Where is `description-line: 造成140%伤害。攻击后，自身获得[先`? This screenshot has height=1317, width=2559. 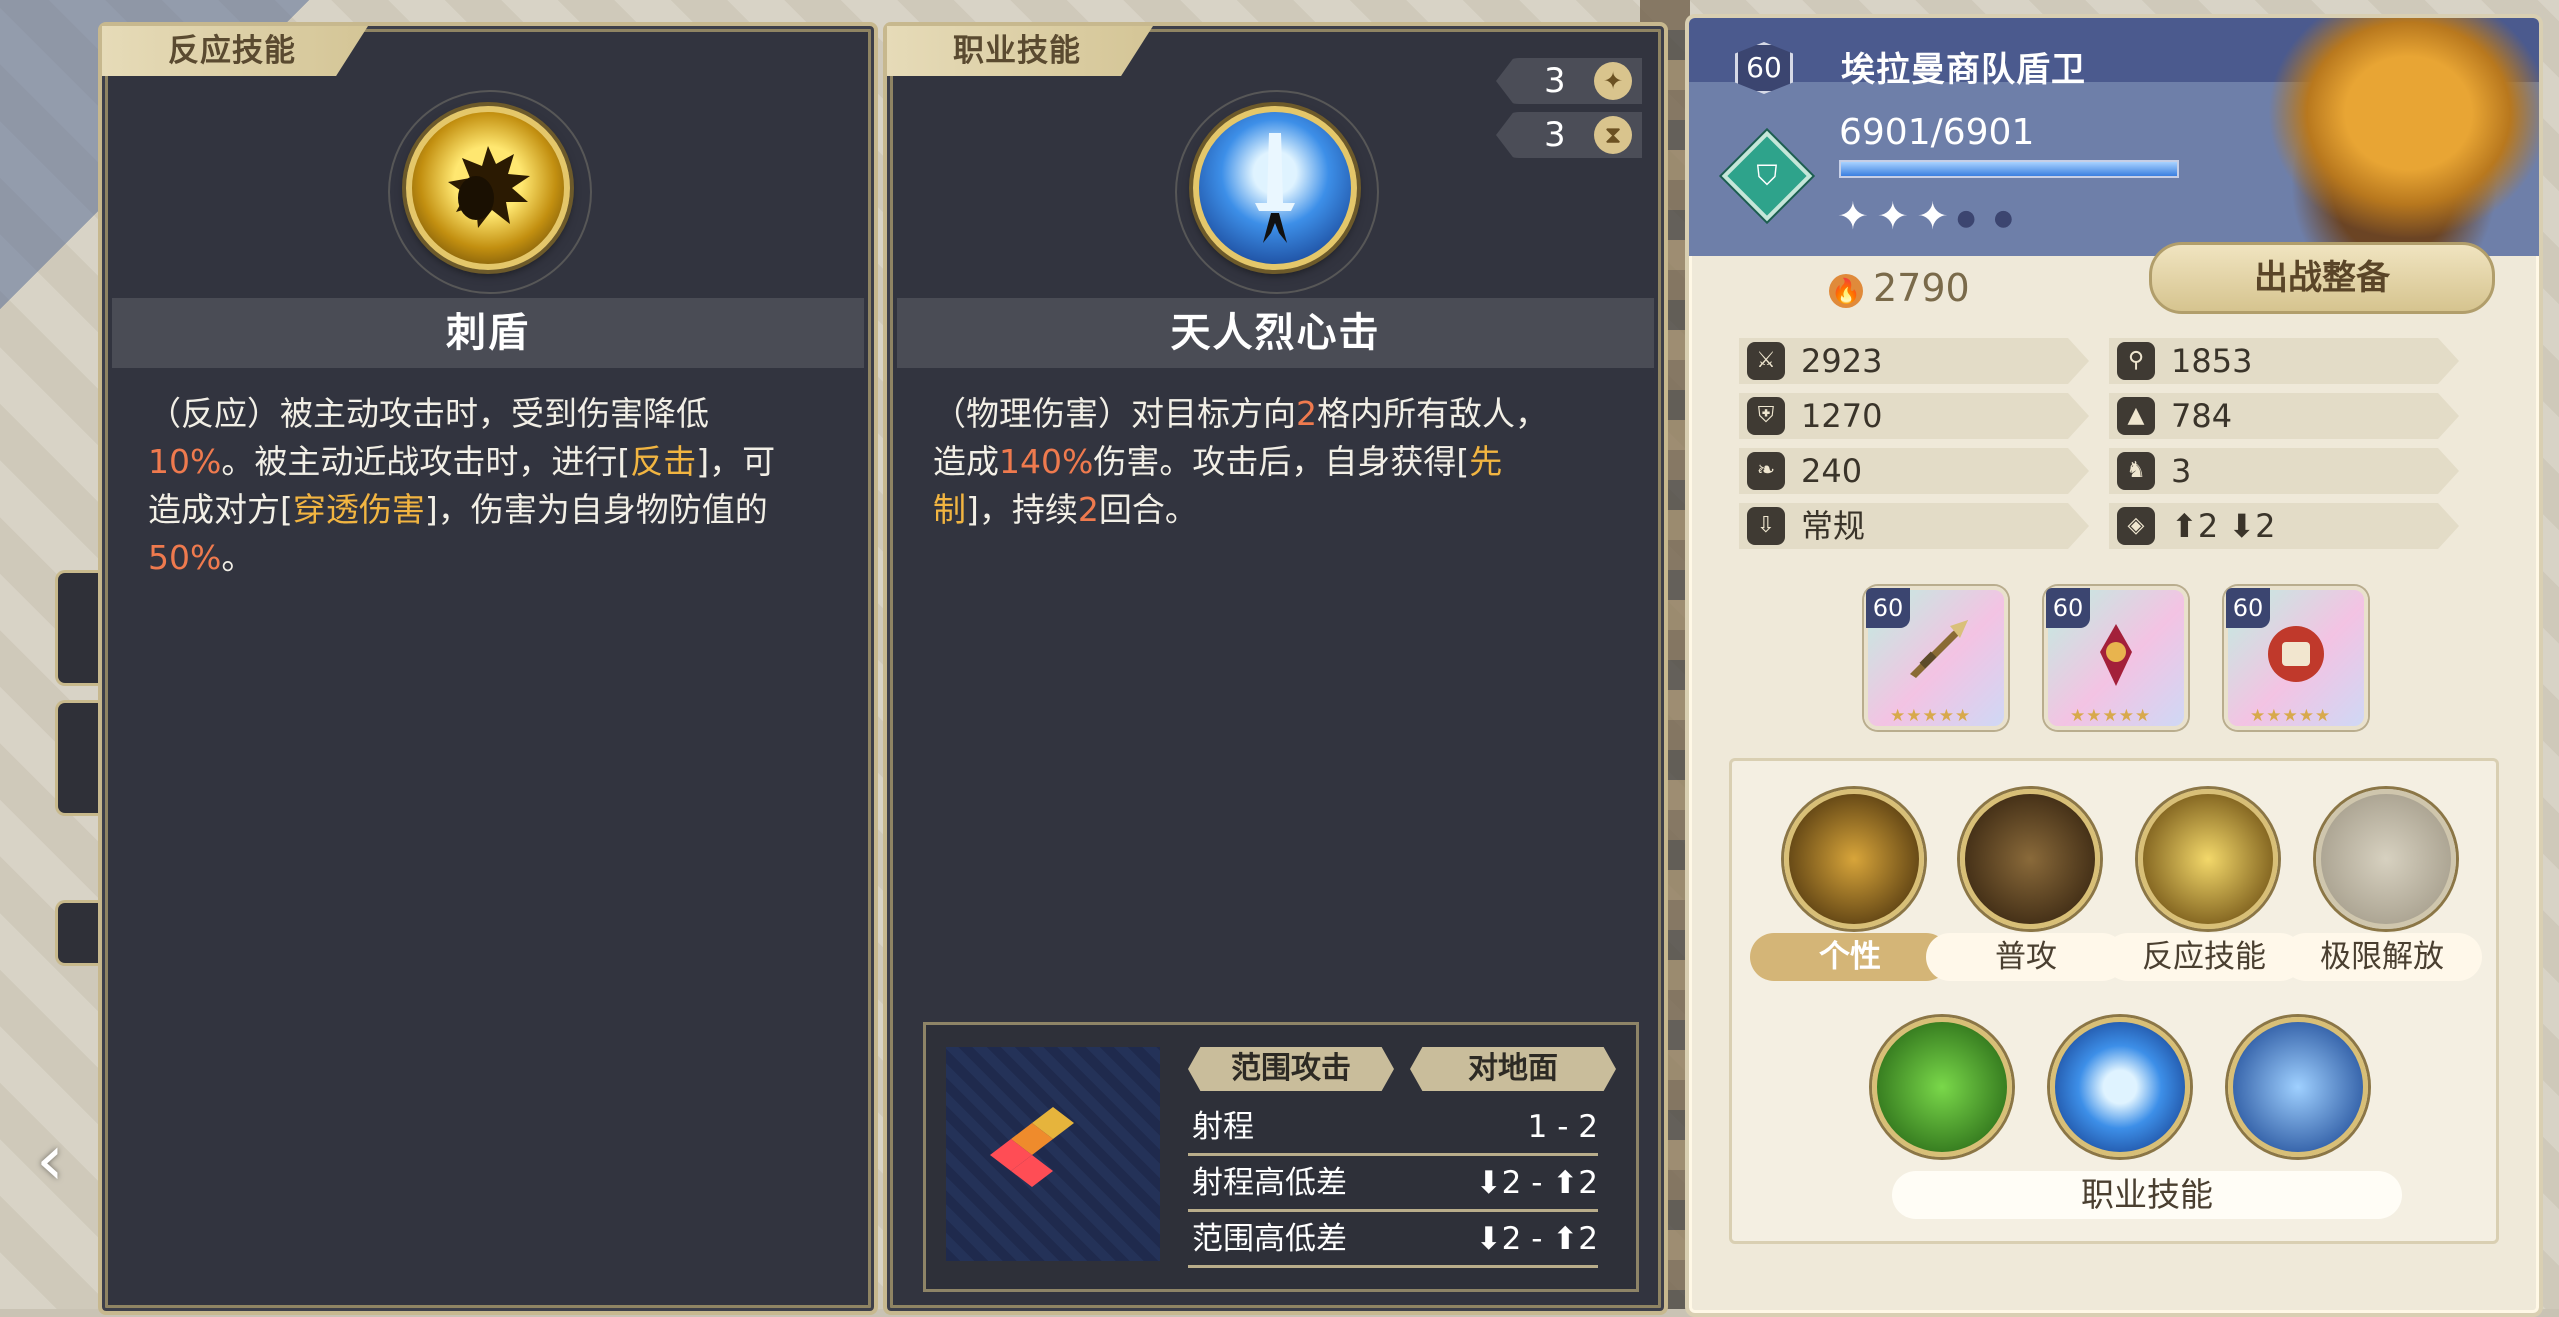
description-line: 造成140%伤害。攻击后，自身获得[先 is located at coordinates (1278, 462).